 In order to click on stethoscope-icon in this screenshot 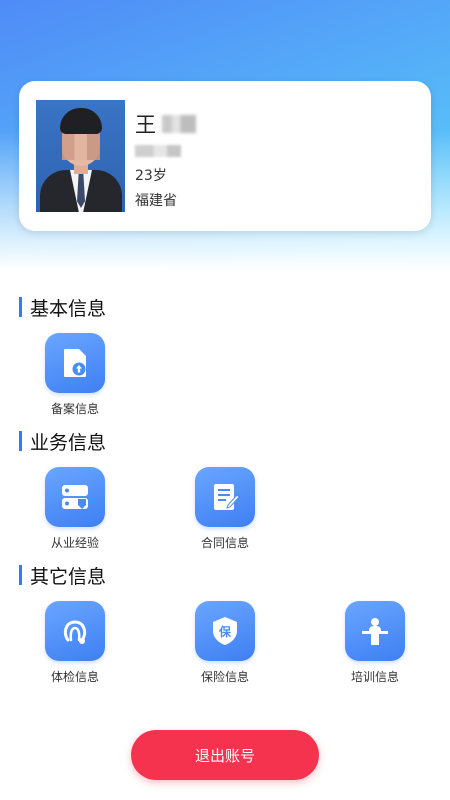, I will do `click(75, 631)`.